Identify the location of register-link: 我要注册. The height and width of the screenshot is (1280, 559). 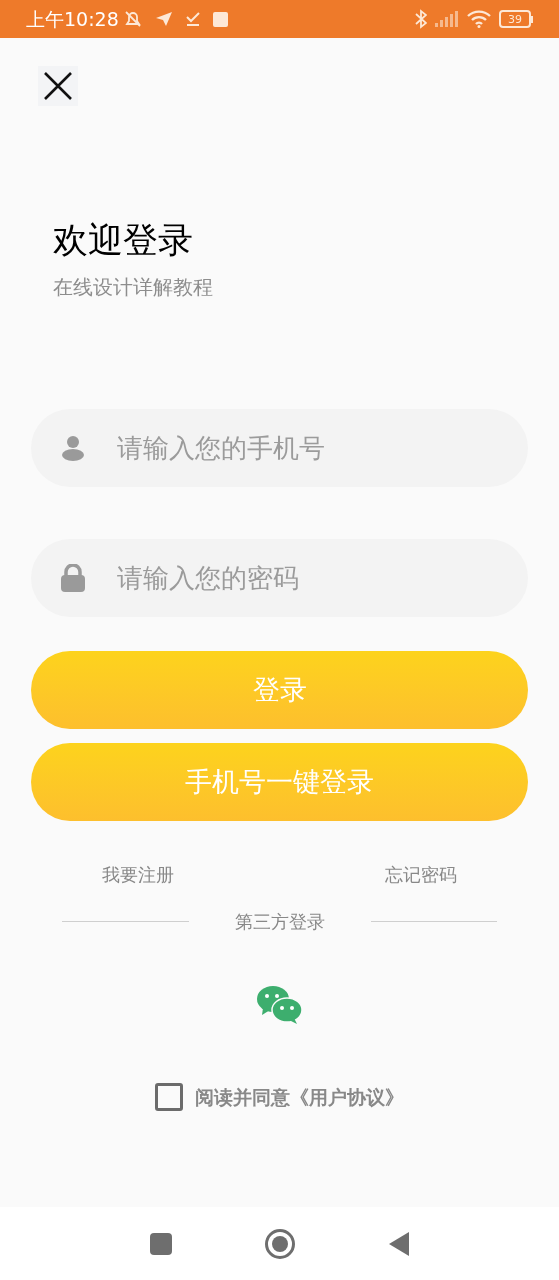
(138, 874).